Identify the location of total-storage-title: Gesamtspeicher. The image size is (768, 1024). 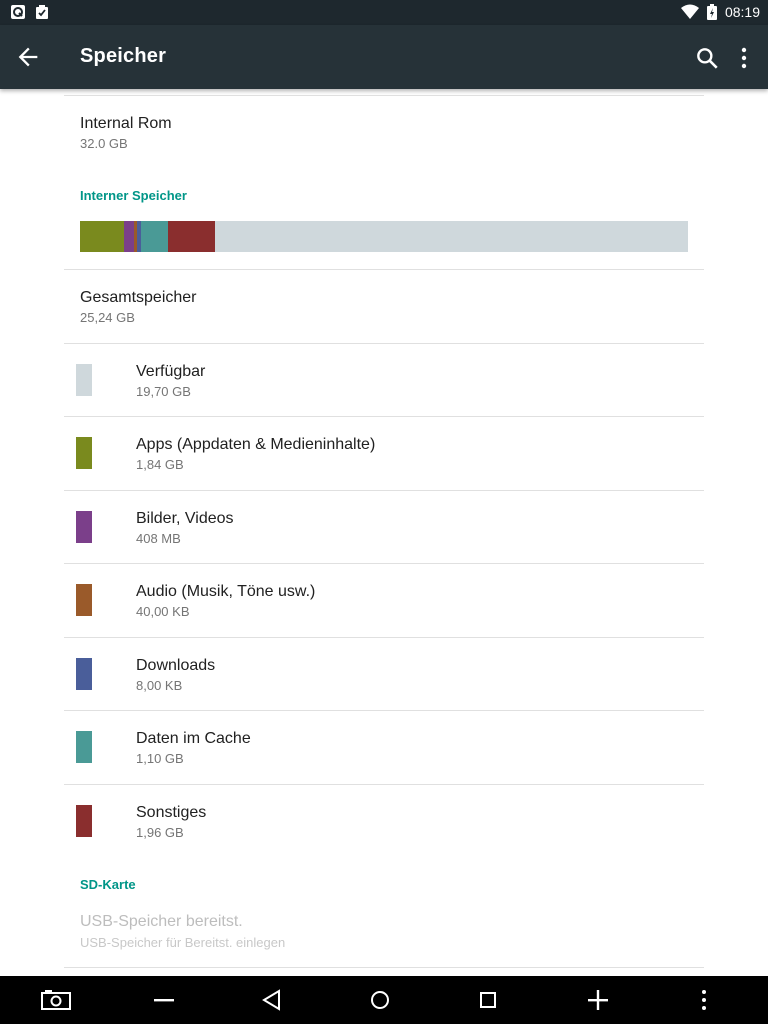
(138, 297).